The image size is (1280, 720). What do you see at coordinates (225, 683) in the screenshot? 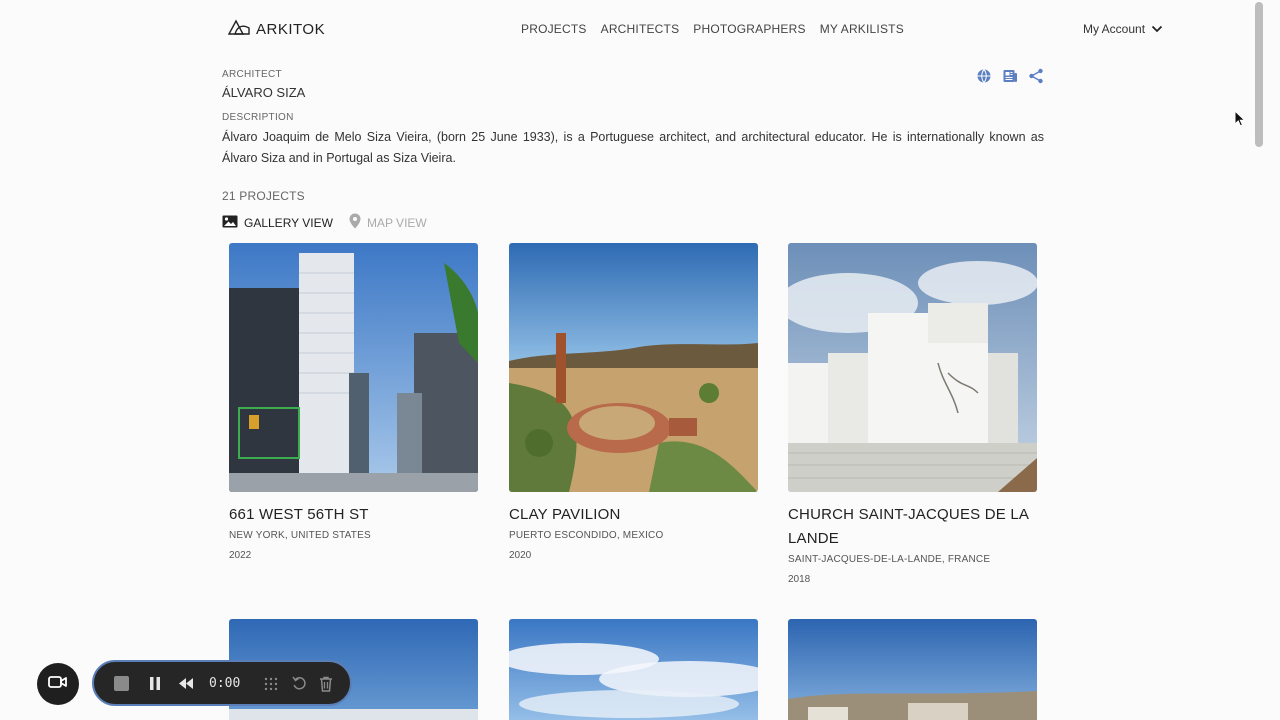
I see `recording-time: 0:00` at bounding box center [225, 683].